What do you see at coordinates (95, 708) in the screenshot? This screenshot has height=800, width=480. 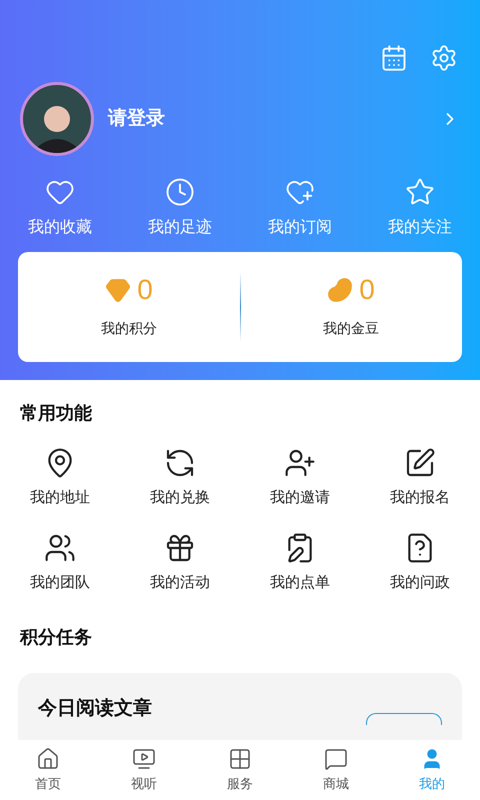 I see `task-title: 今日阅读文章` at bounding box center [95, 708].